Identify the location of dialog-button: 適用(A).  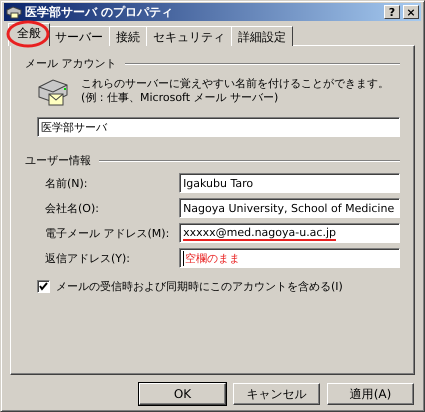
(370, 394).